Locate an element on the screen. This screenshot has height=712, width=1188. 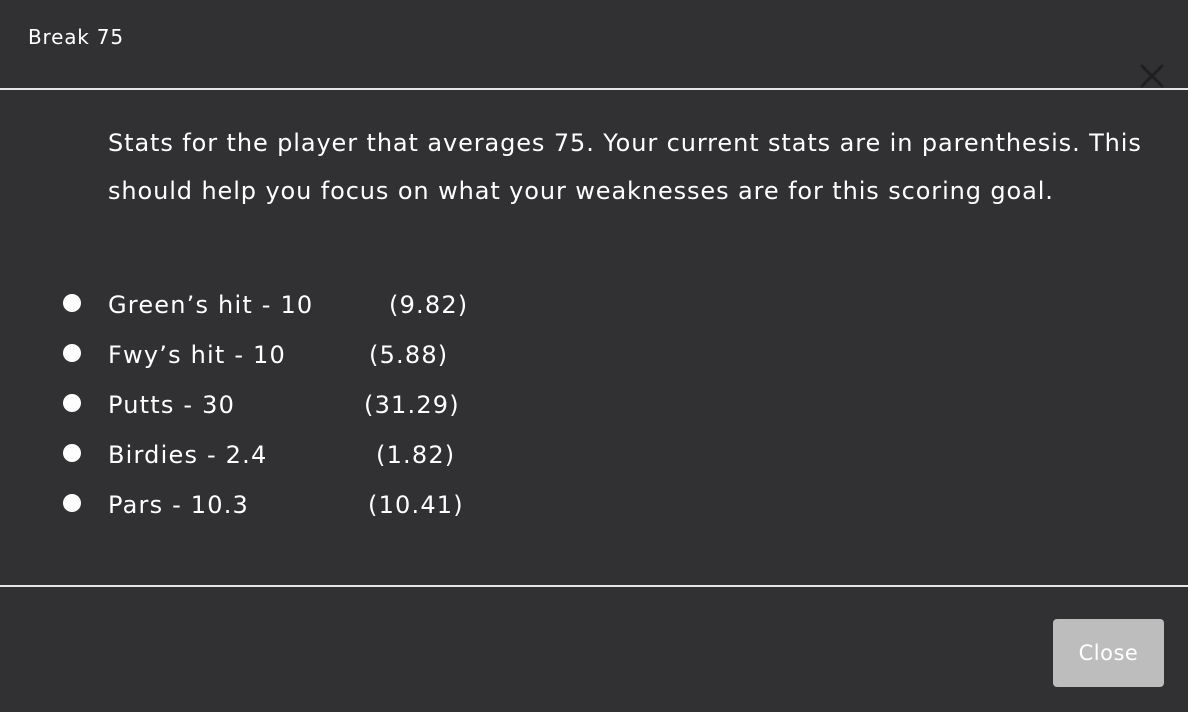
list-item: Fwy’s hit - 10 (5.88) is located at coordinates (350, 358).